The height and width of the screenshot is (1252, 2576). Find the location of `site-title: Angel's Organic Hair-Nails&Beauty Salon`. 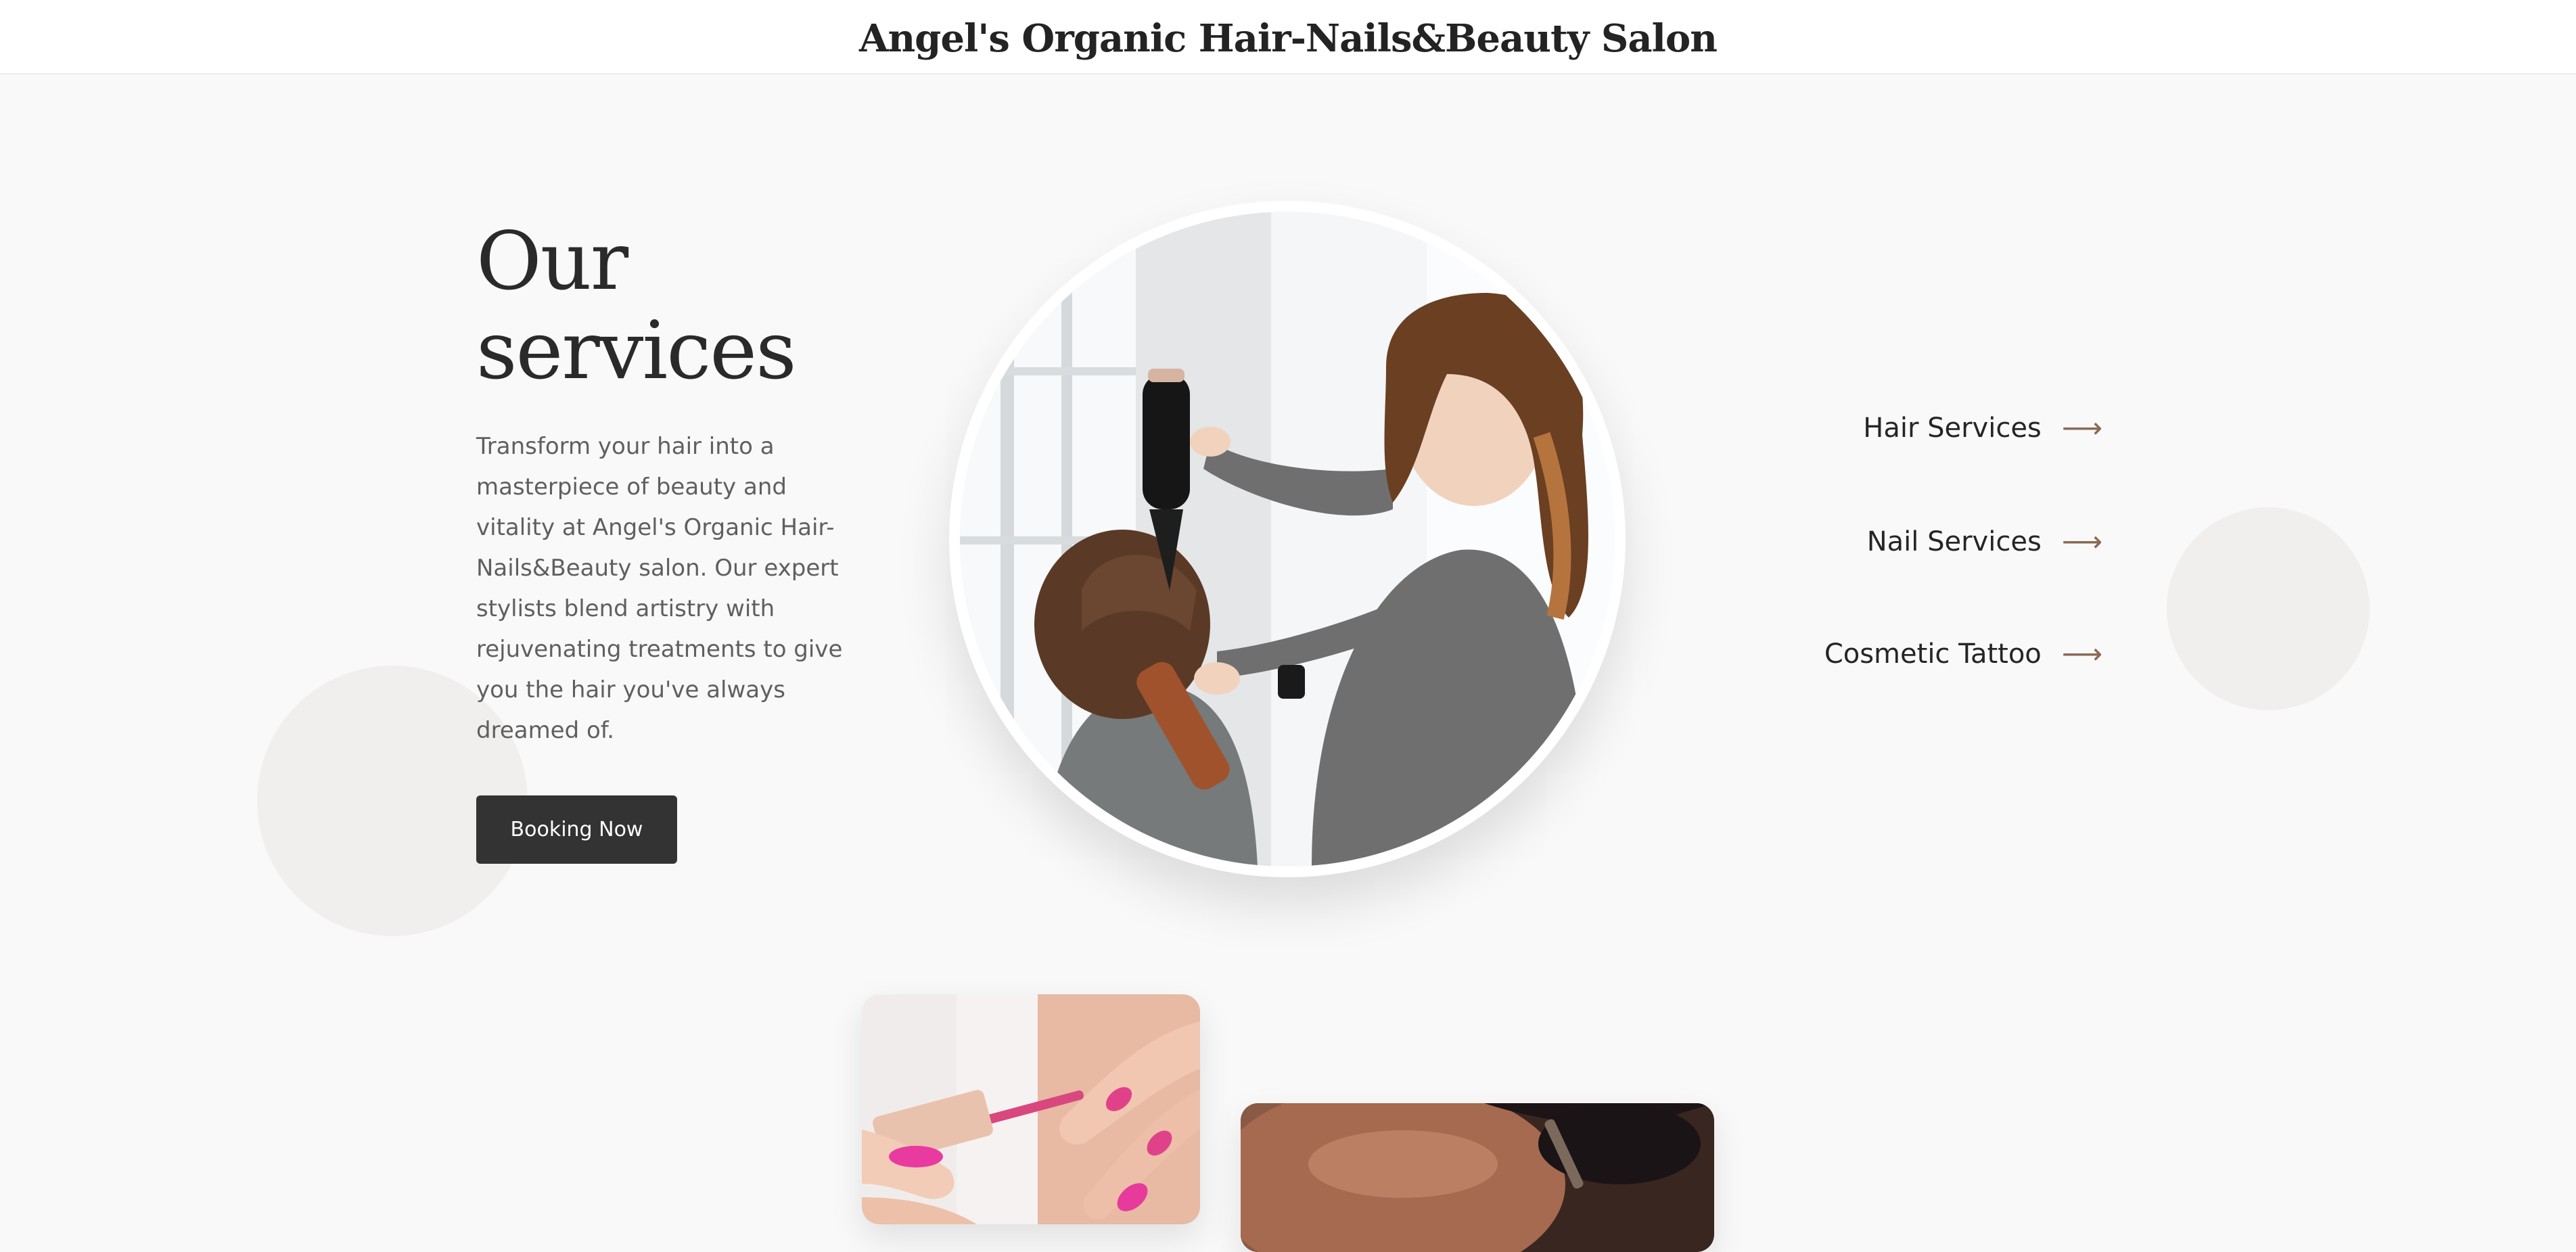

site-title: Angel's Organic Hair-Nails&Beauty Salon is located at coordinates (1288, 38).